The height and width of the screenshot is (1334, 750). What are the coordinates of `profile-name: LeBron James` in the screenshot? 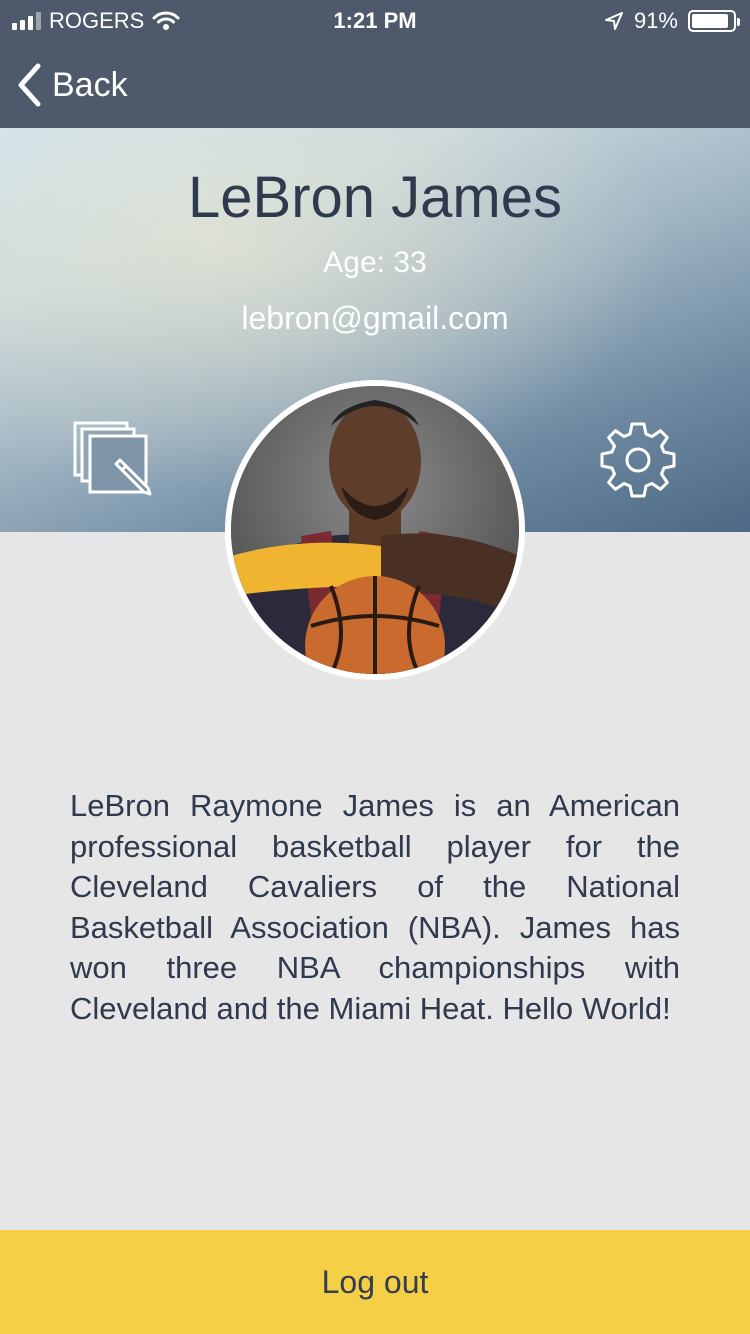 It's located at (375, 197).